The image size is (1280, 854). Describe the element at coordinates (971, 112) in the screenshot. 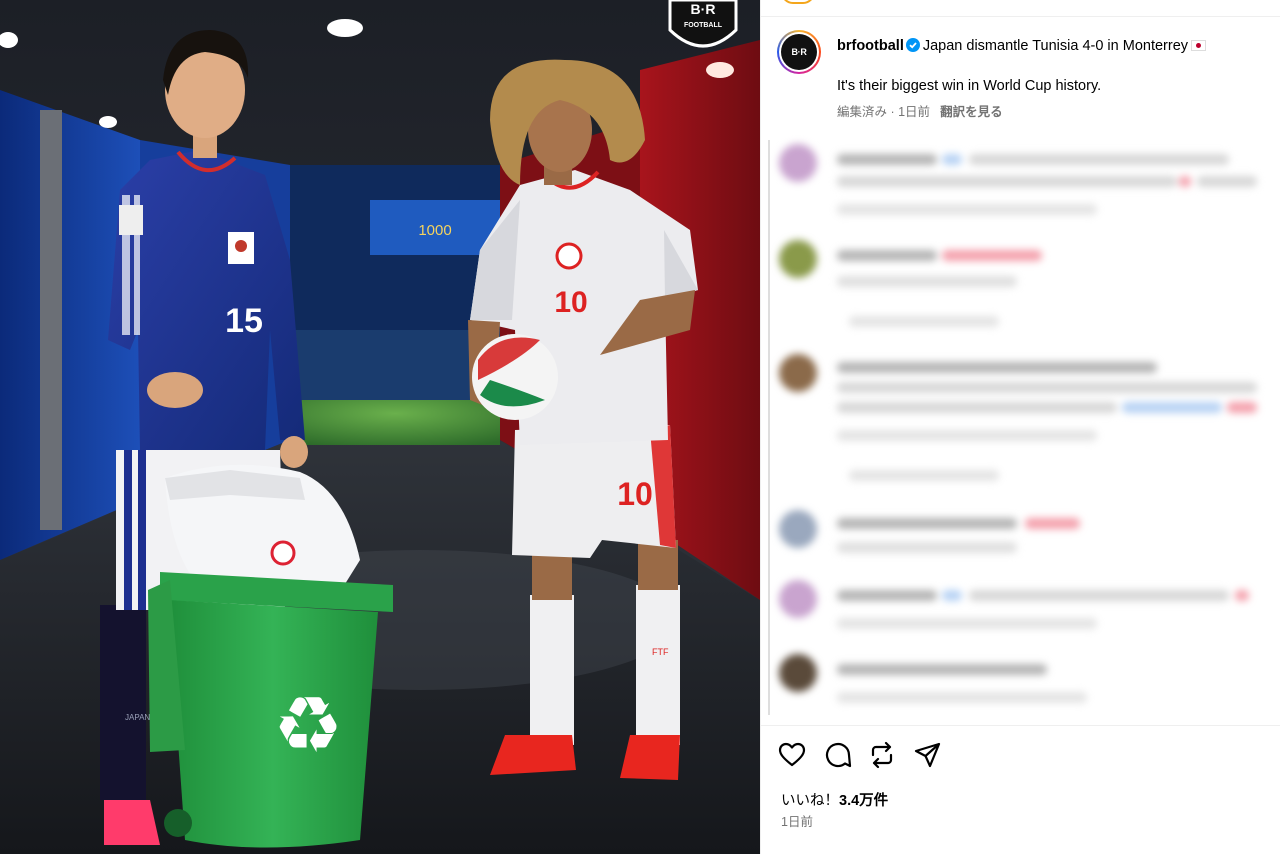

I see `see-translation-link: 翻訳を見る` at that location.